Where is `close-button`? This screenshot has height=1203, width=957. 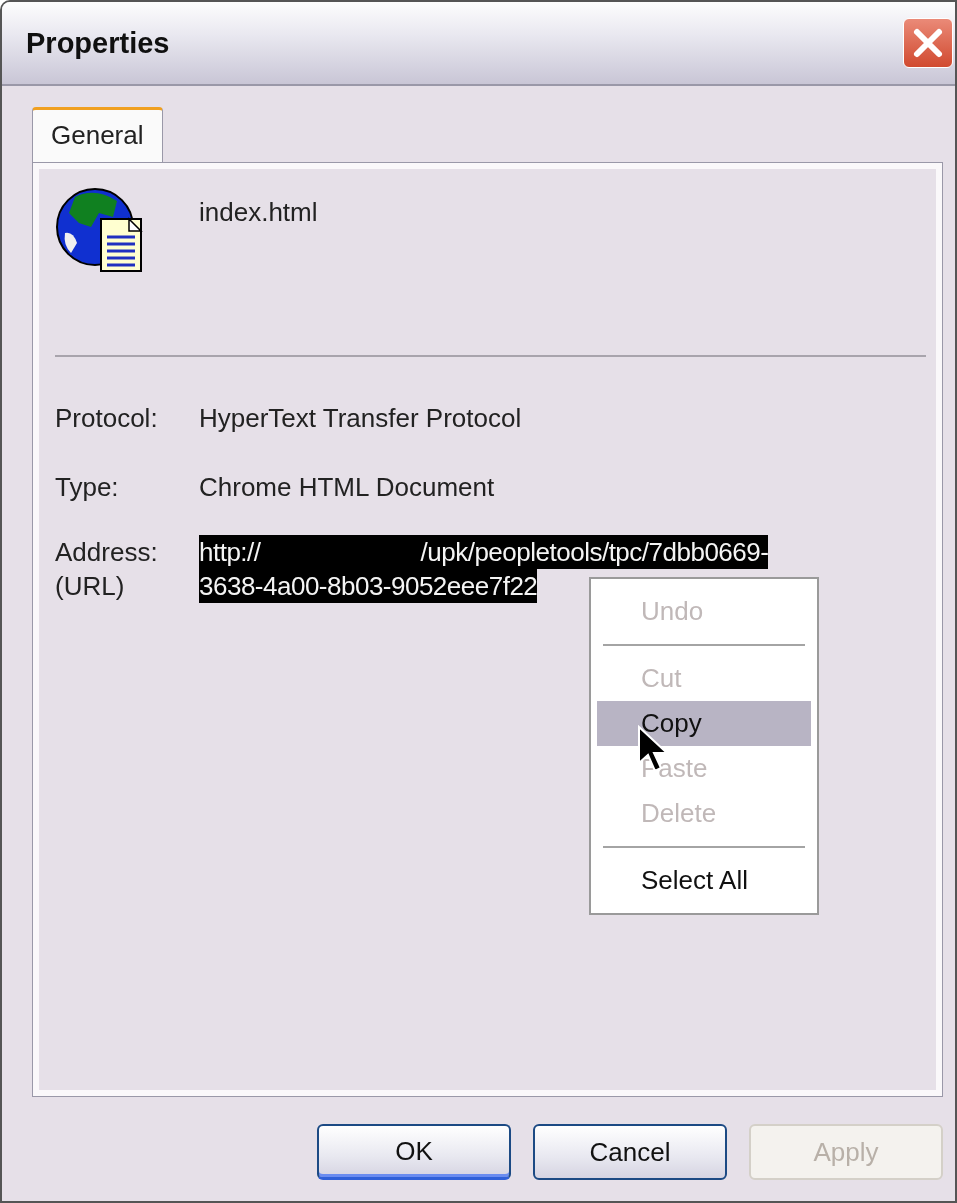 close-button is located at coordinates (928, 43).